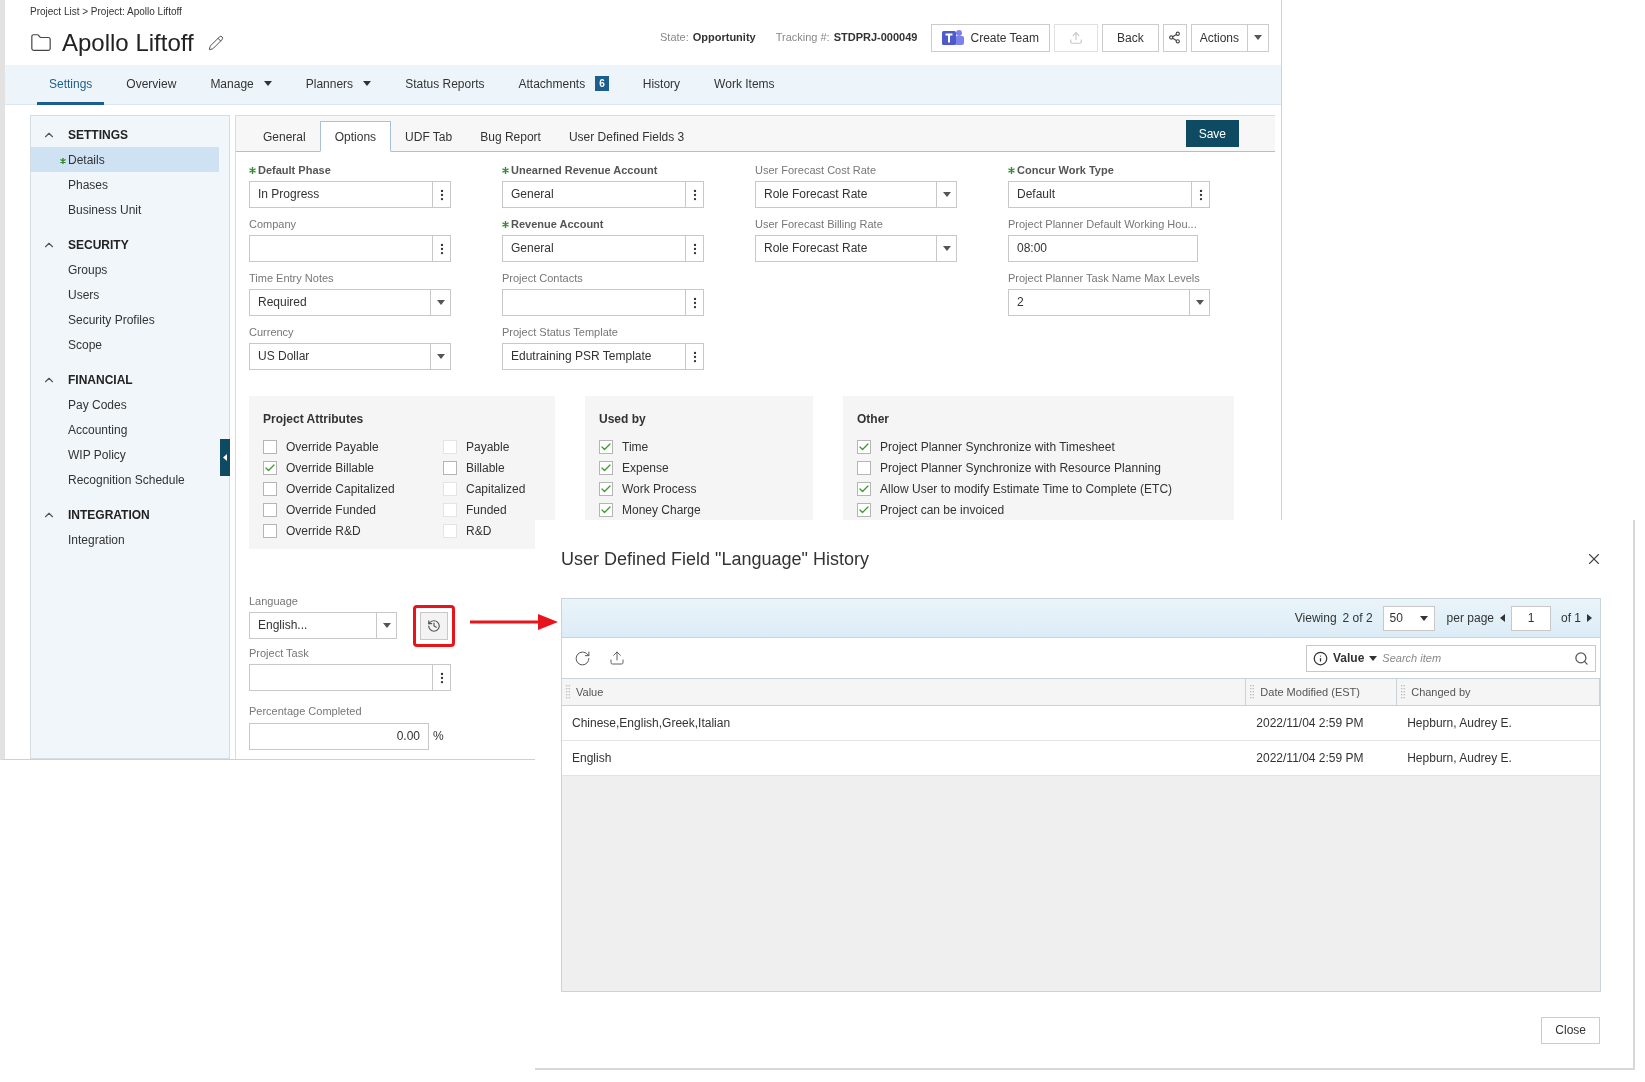  I want to click on sidebar-item: Phases, so click(125, 184).